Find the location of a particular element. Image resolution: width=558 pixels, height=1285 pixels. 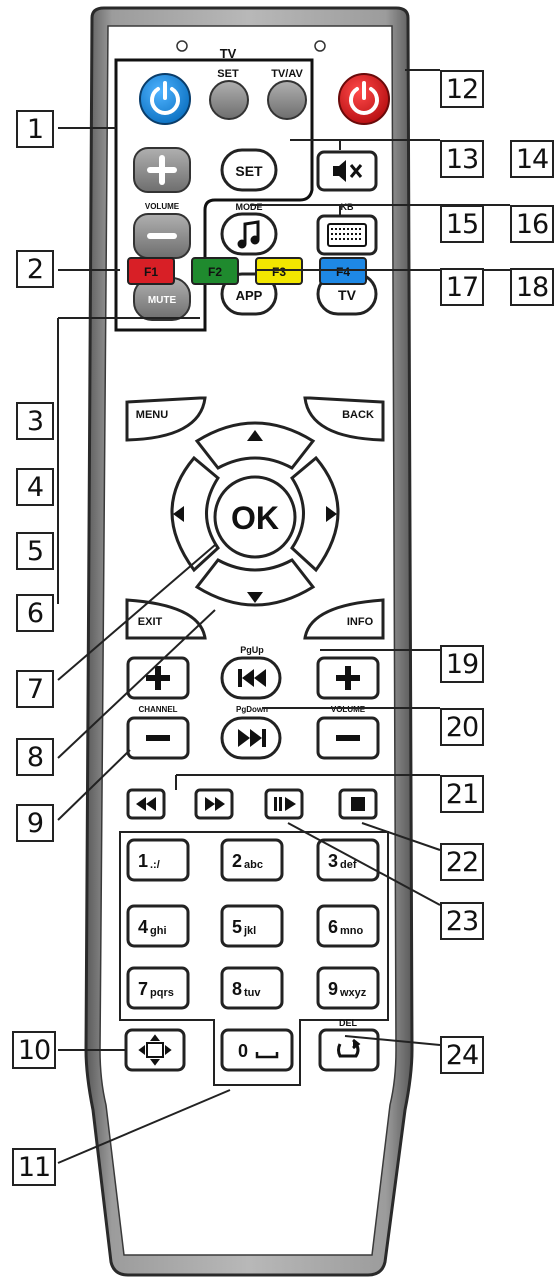

callout-8: 8 is located at coordinates (35, 757).